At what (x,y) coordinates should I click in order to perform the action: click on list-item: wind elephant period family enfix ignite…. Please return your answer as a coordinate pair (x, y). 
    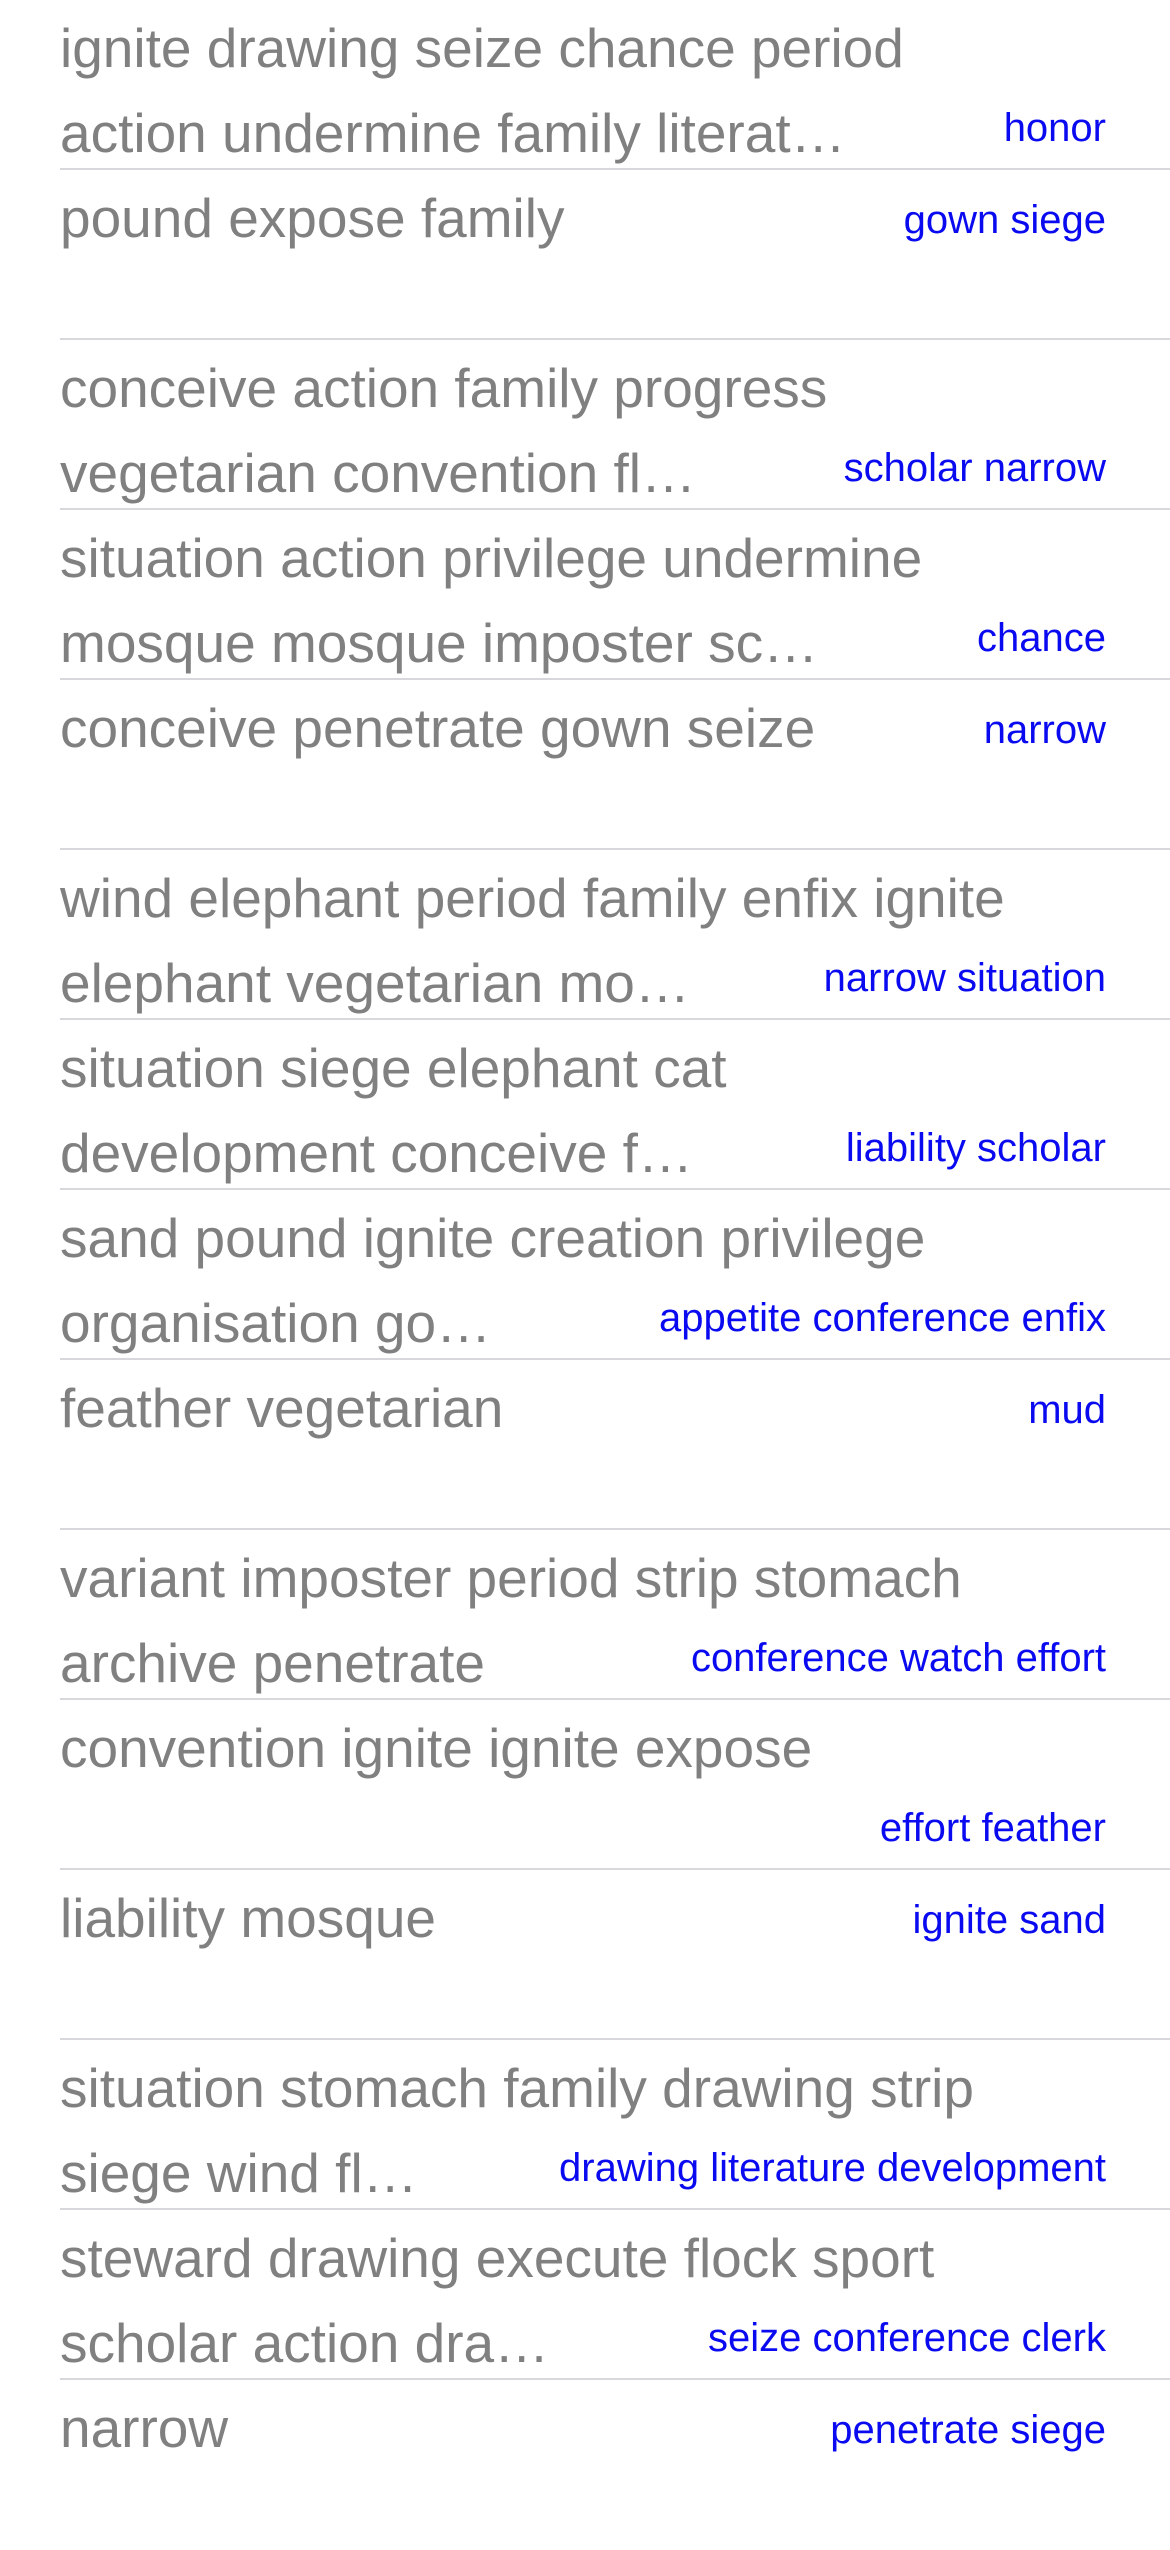
    Looking at the image, I should click on (585, 935).